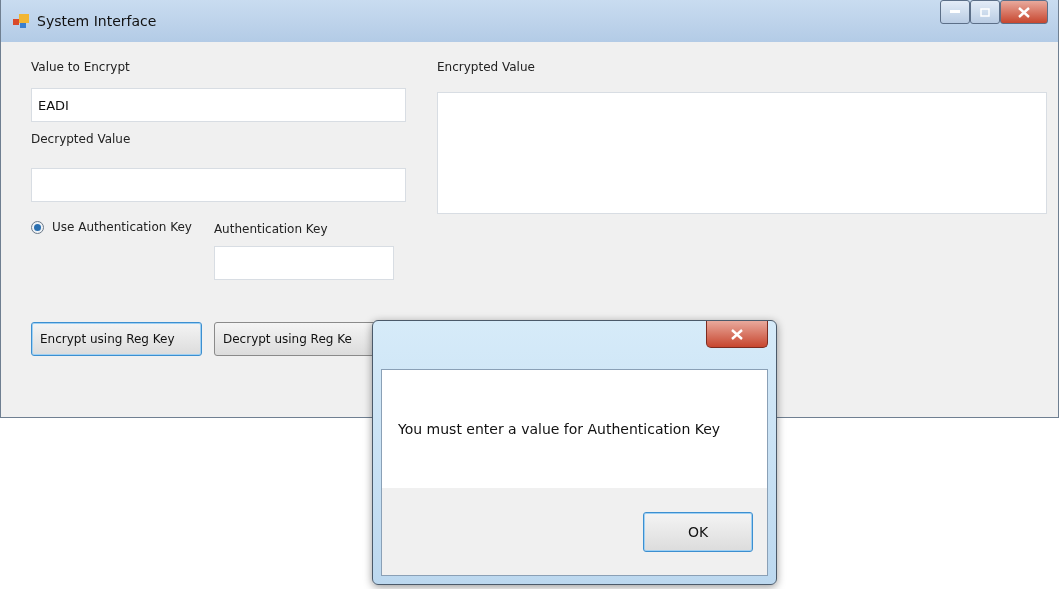 Image resolution: width=1061 pixels, height=589 pixels. Describe the element at coordinates (81, 139) in the screenshot. I see `field-label: Decrypted Value` at that location.